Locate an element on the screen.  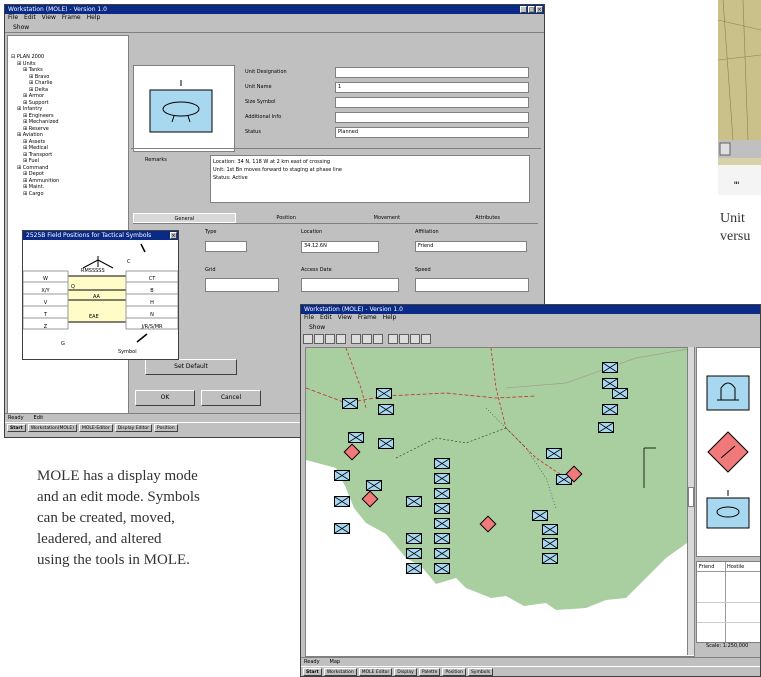
tool-symbol-icon is located at coordinates (393, 339).